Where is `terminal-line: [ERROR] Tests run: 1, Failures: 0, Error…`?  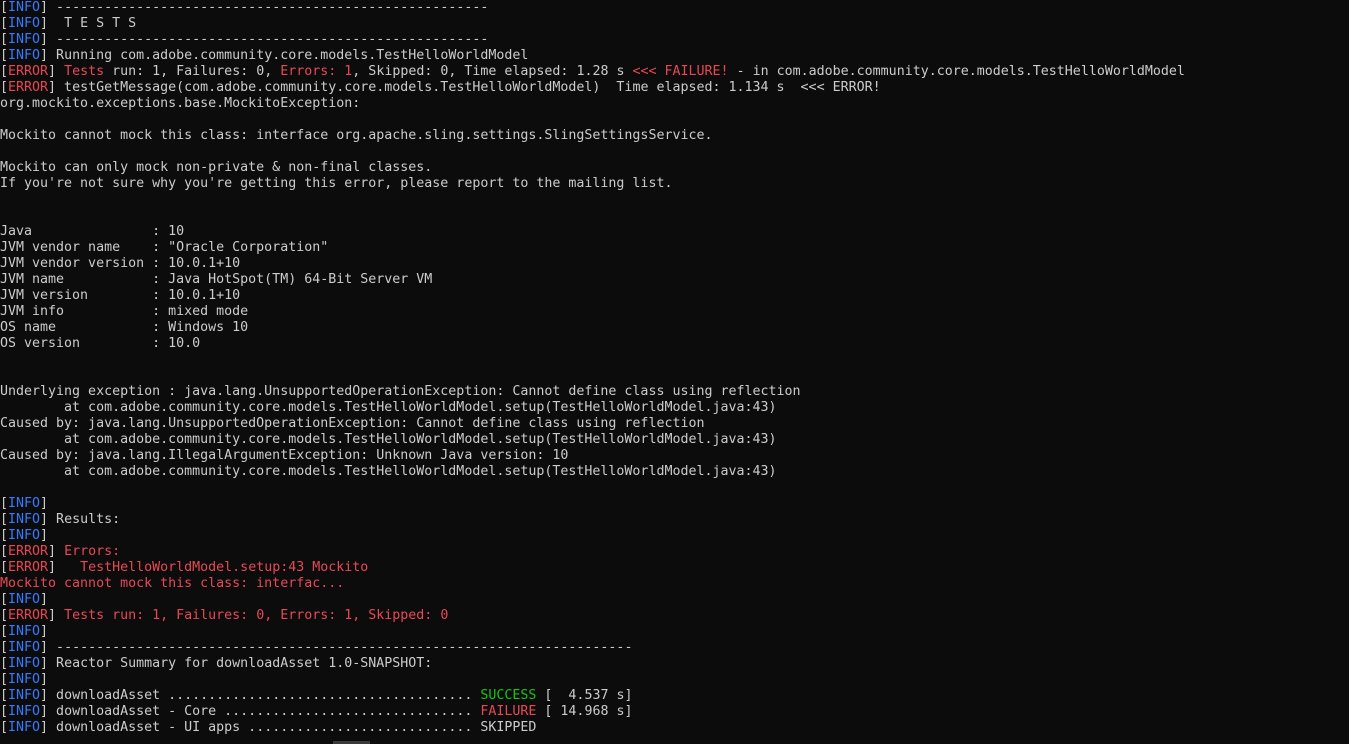 terminal-line: [ERROR] Tests run: 1, Failures: 0, Error… is located at coordinates (674, 72).